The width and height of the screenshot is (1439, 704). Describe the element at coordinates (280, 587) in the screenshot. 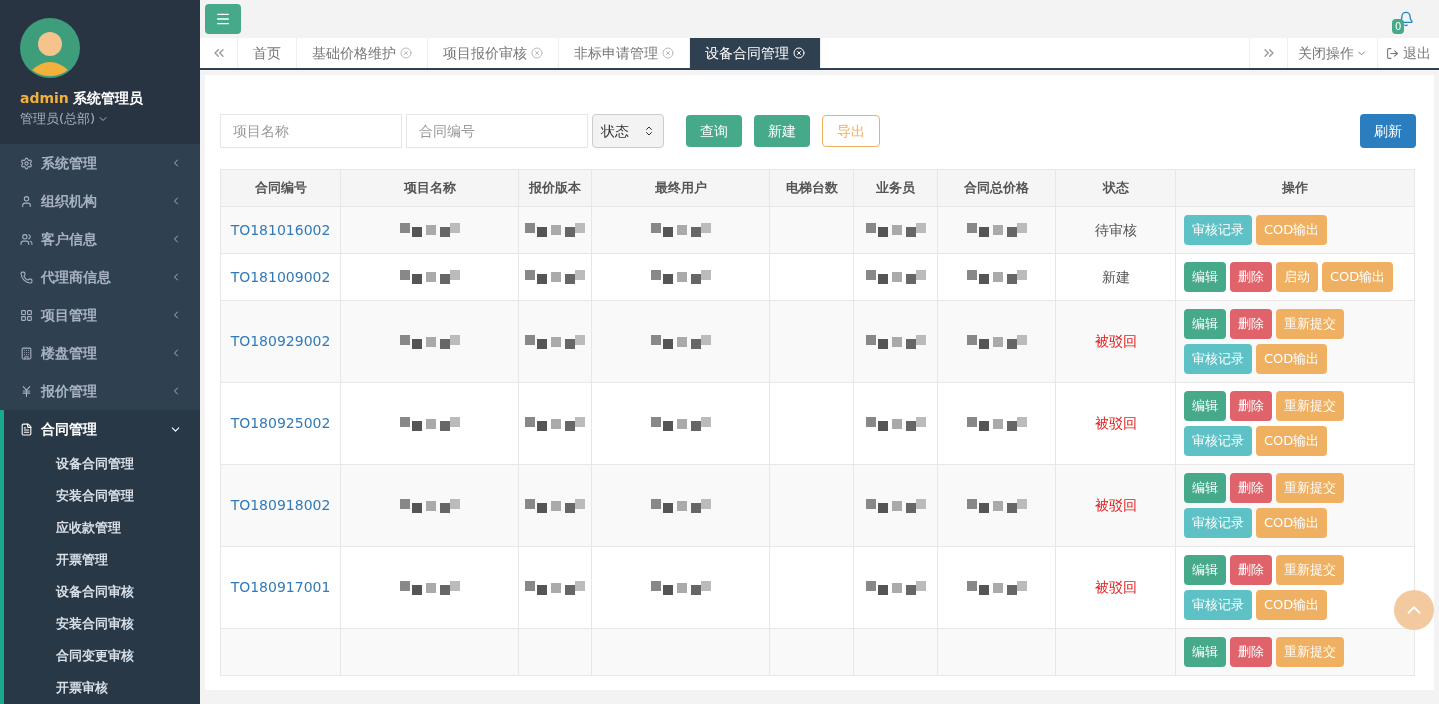

I see `contract-number-link: TO180917001` at that location.